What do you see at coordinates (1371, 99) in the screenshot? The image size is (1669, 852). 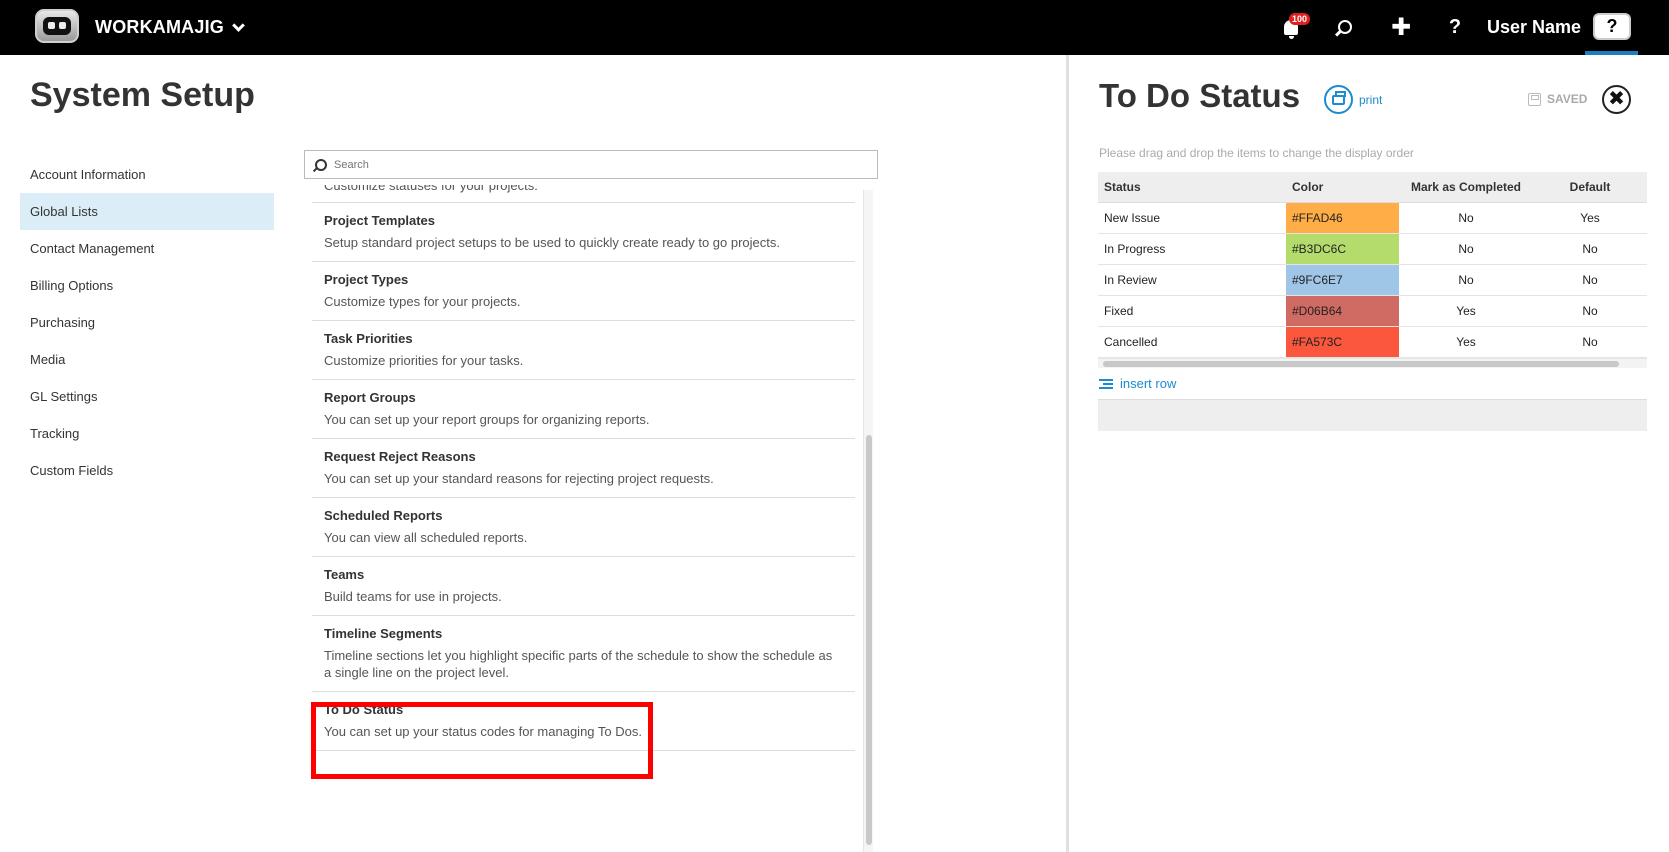 I see `print-label: print` at bounding box center [1371, 99].